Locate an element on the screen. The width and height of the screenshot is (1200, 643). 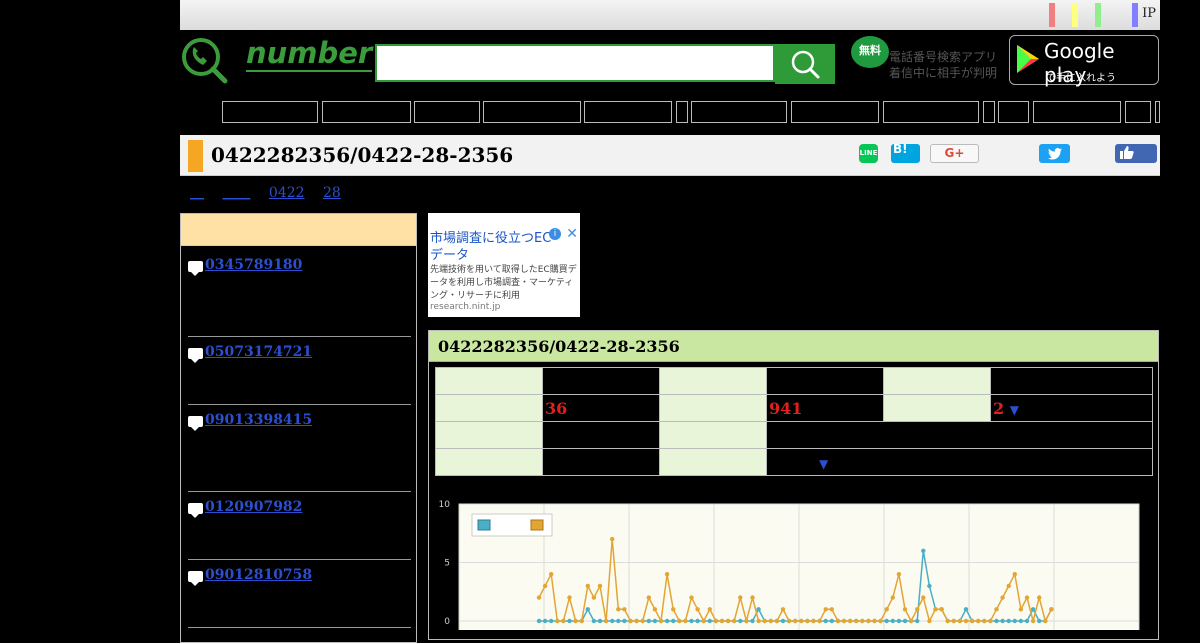
chart-y-ticks: 0 5 10 is located at coordinates (445, 563).